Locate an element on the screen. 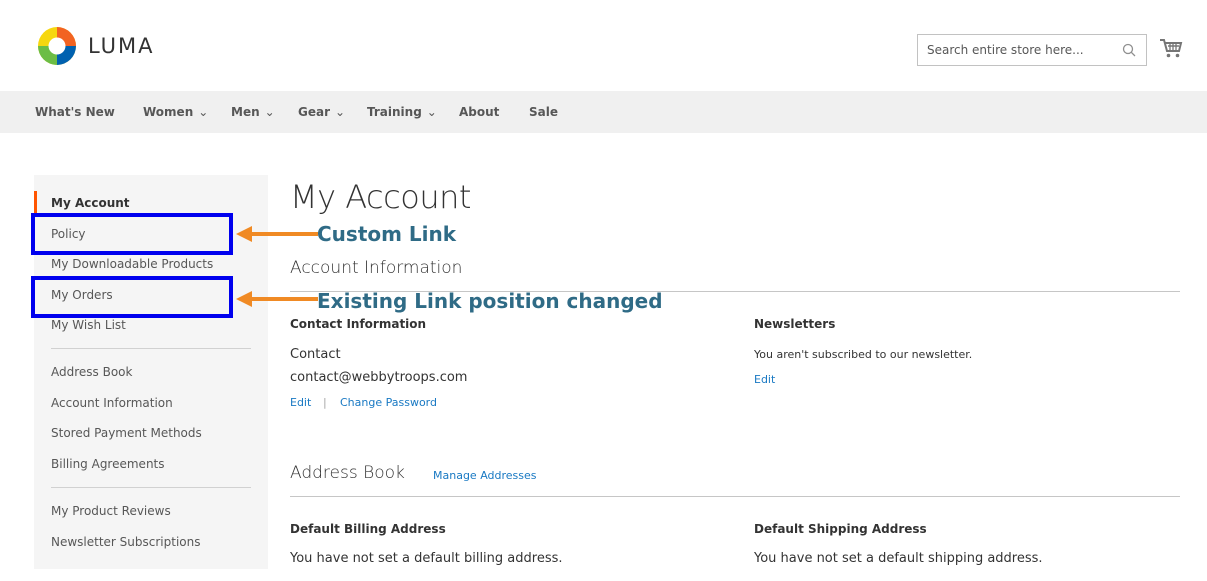  nav-label: Sale is located at coordinates (543, 112).